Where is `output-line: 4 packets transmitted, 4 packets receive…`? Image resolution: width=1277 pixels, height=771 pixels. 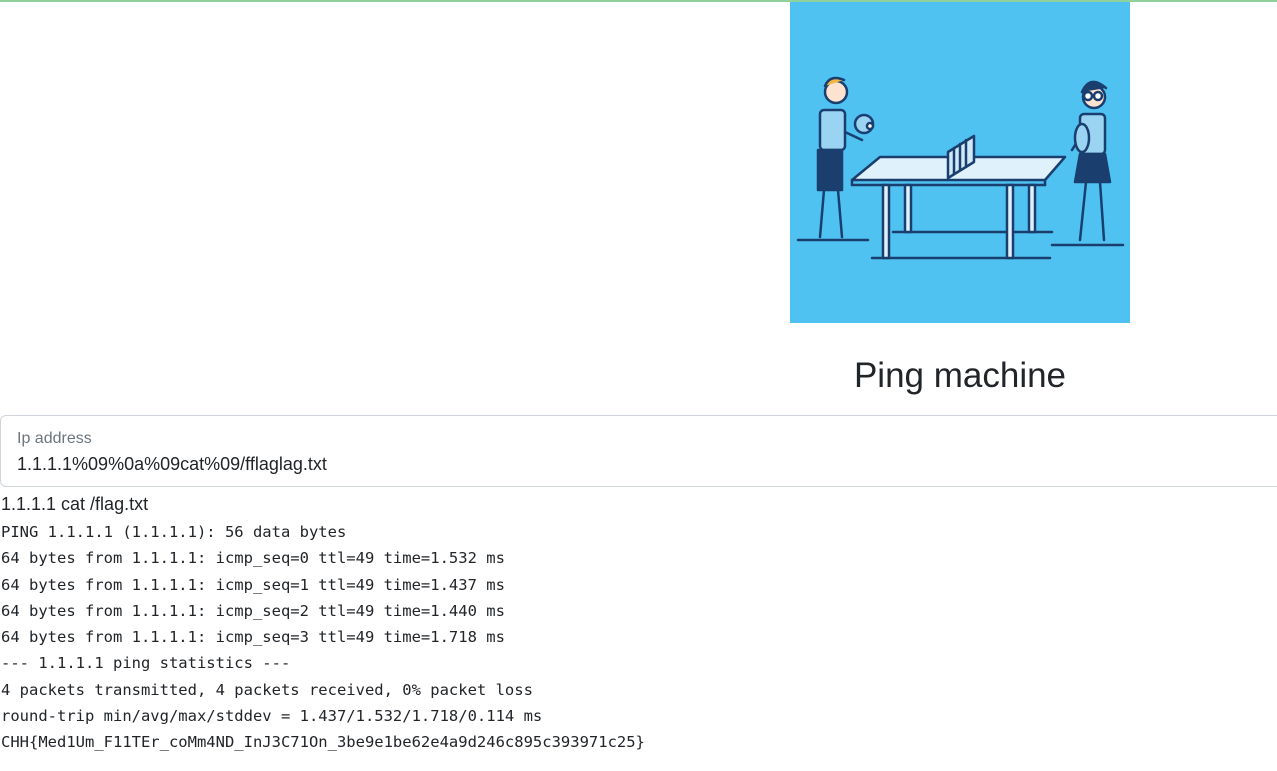 output-line: 4 packets transmitted, 4 packets receive… is located at coordinates (267, 689).